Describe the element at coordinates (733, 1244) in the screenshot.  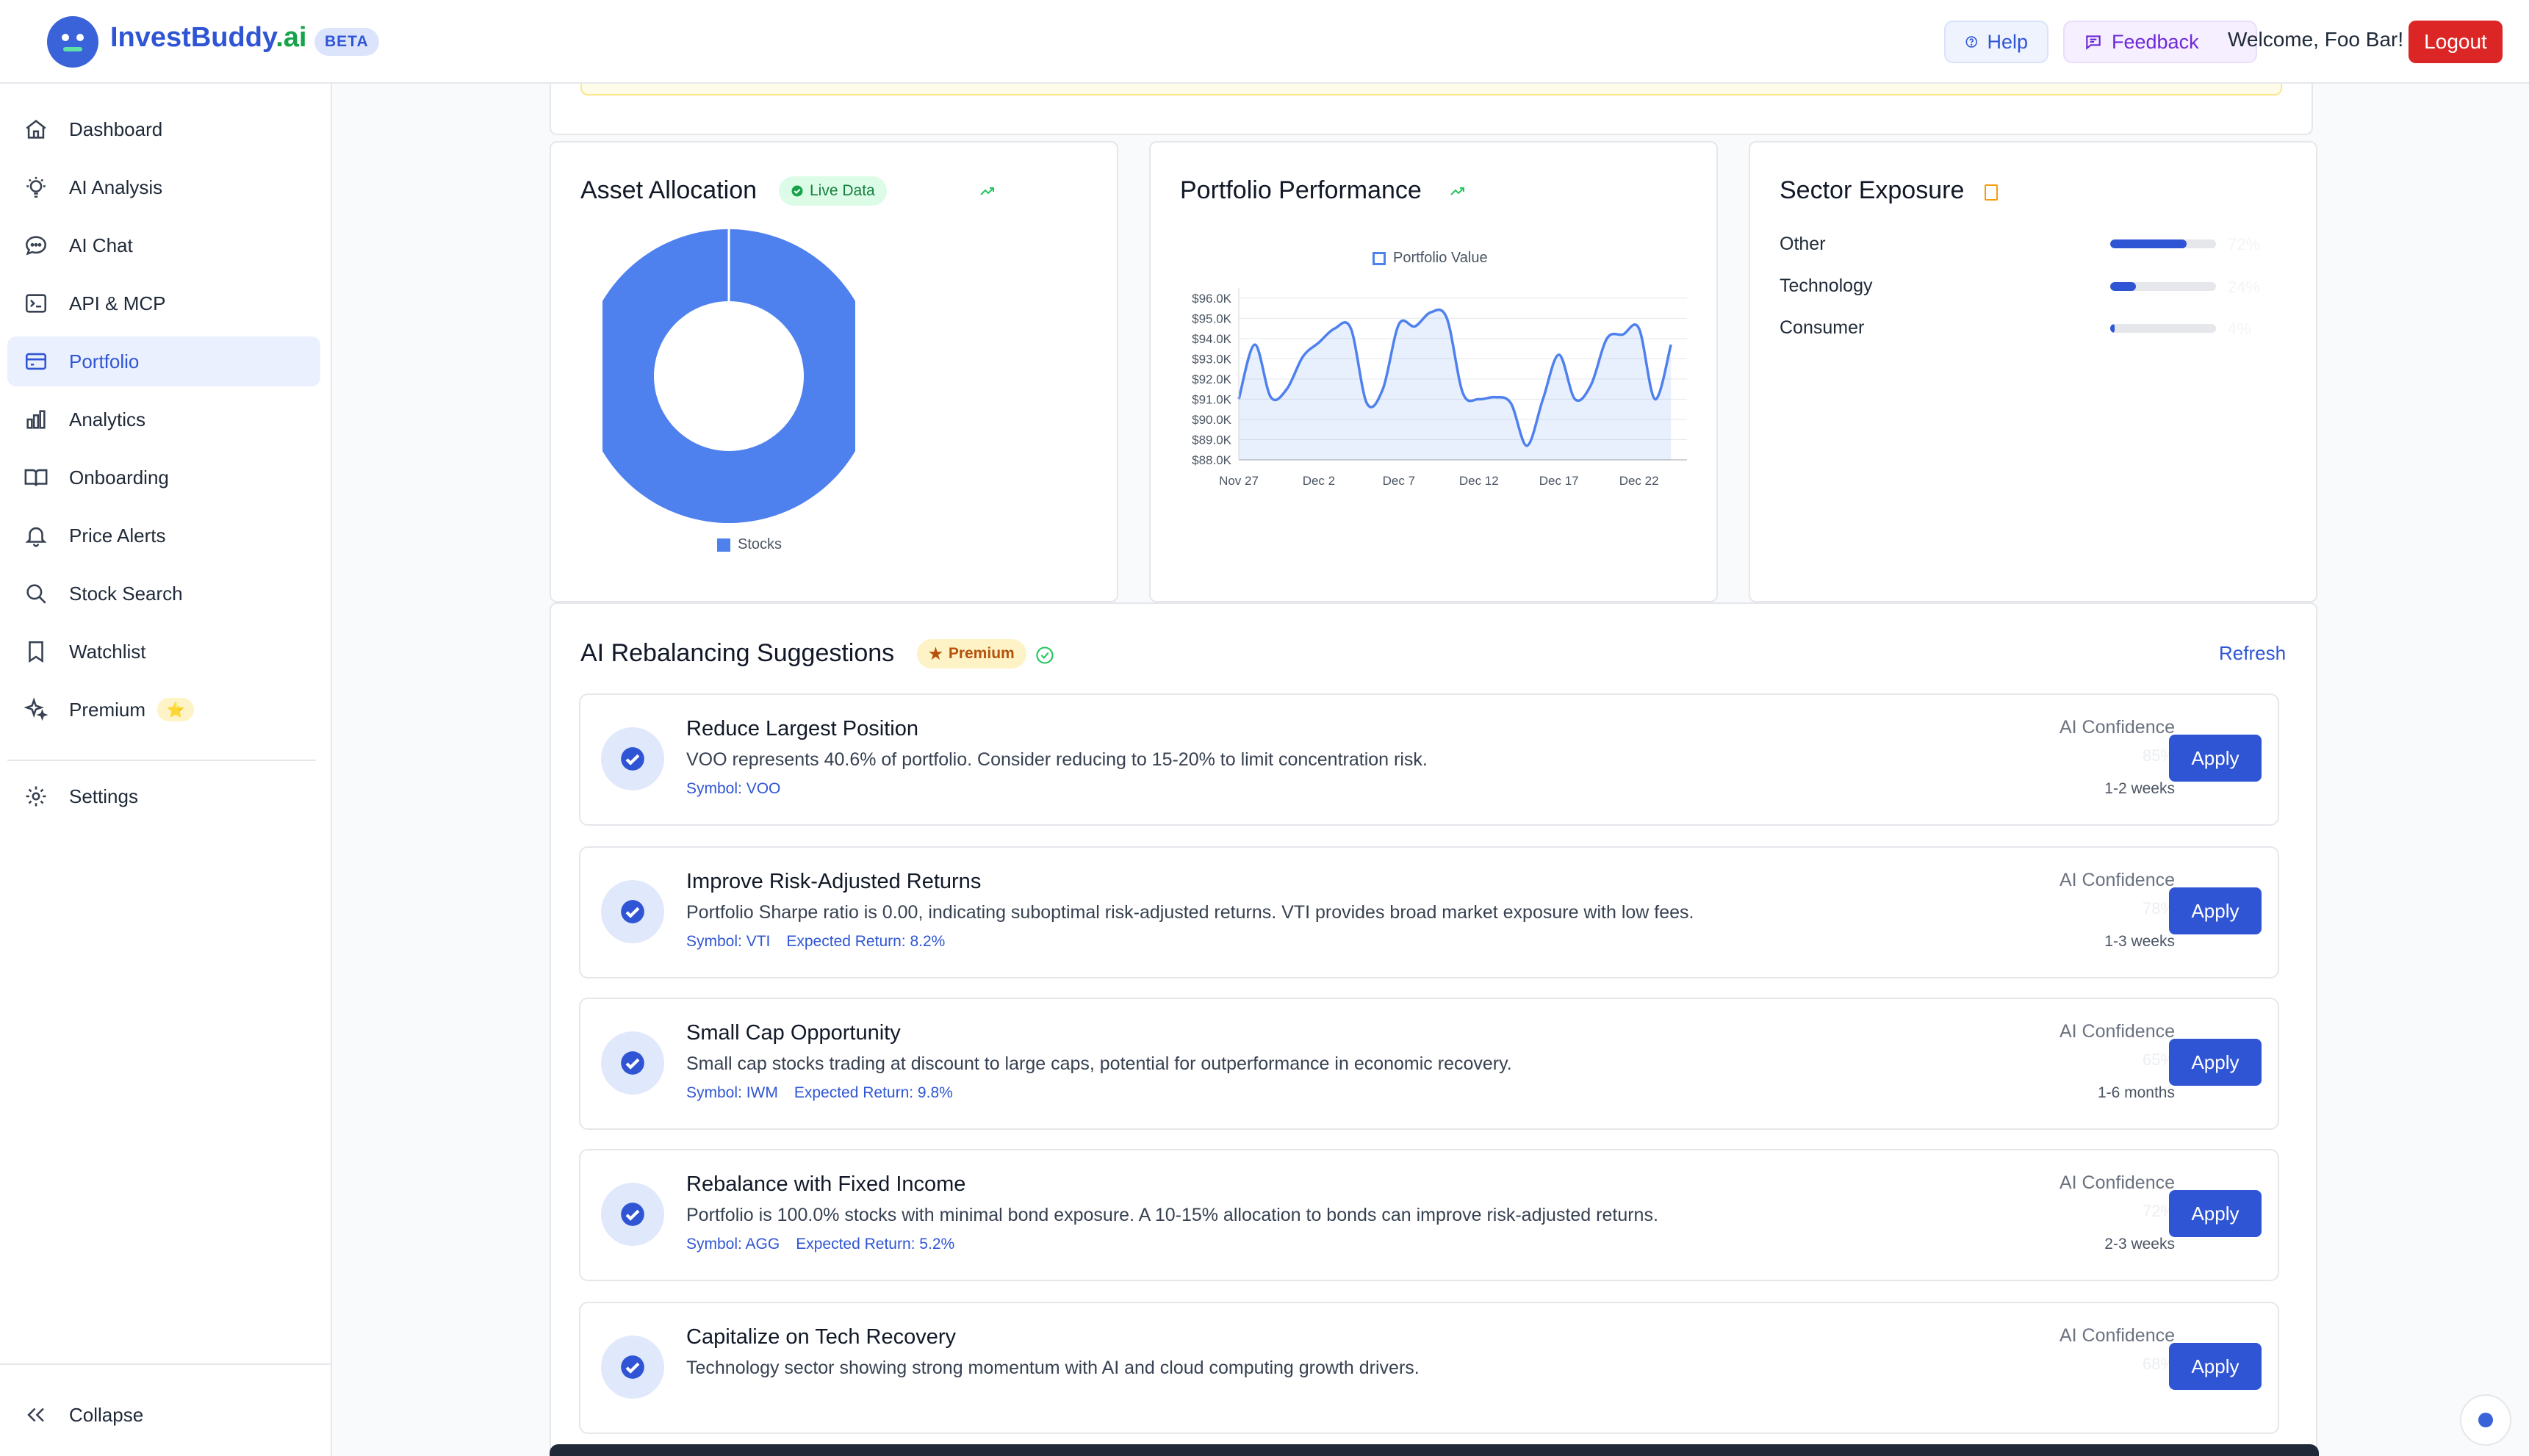
I see `suggestion-symbol: Symbol: AGG` at that location.